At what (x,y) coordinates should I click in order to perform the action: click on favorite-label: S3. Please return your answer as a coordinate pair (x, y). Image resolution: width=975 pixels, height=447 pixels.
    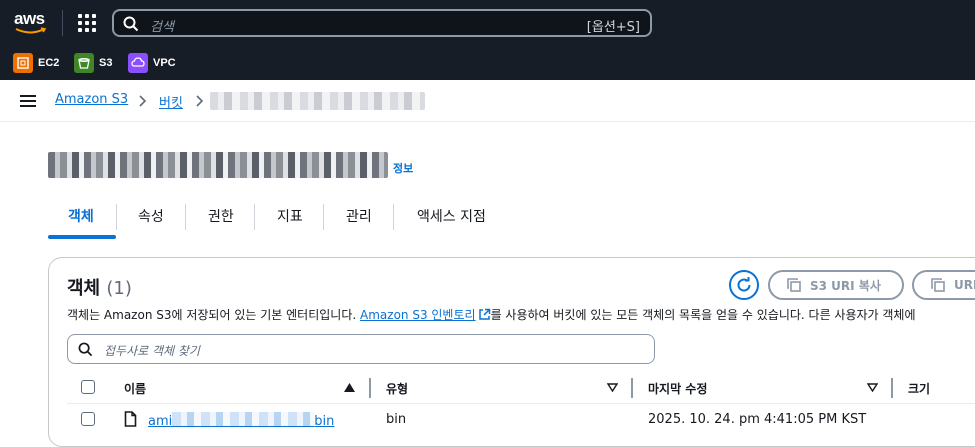
    Looking at the image, I should click on (106, 63).